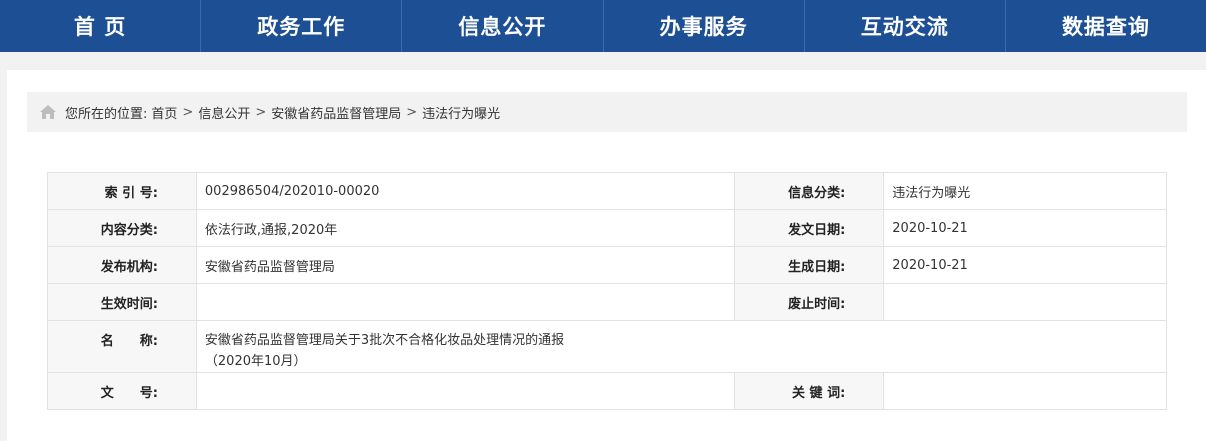 This screenshot has width=1206, height=441. Describe the element at coordinates (1025, 228) in the screenshot. I see `issue-date-value: 2020-10-21` at that location.